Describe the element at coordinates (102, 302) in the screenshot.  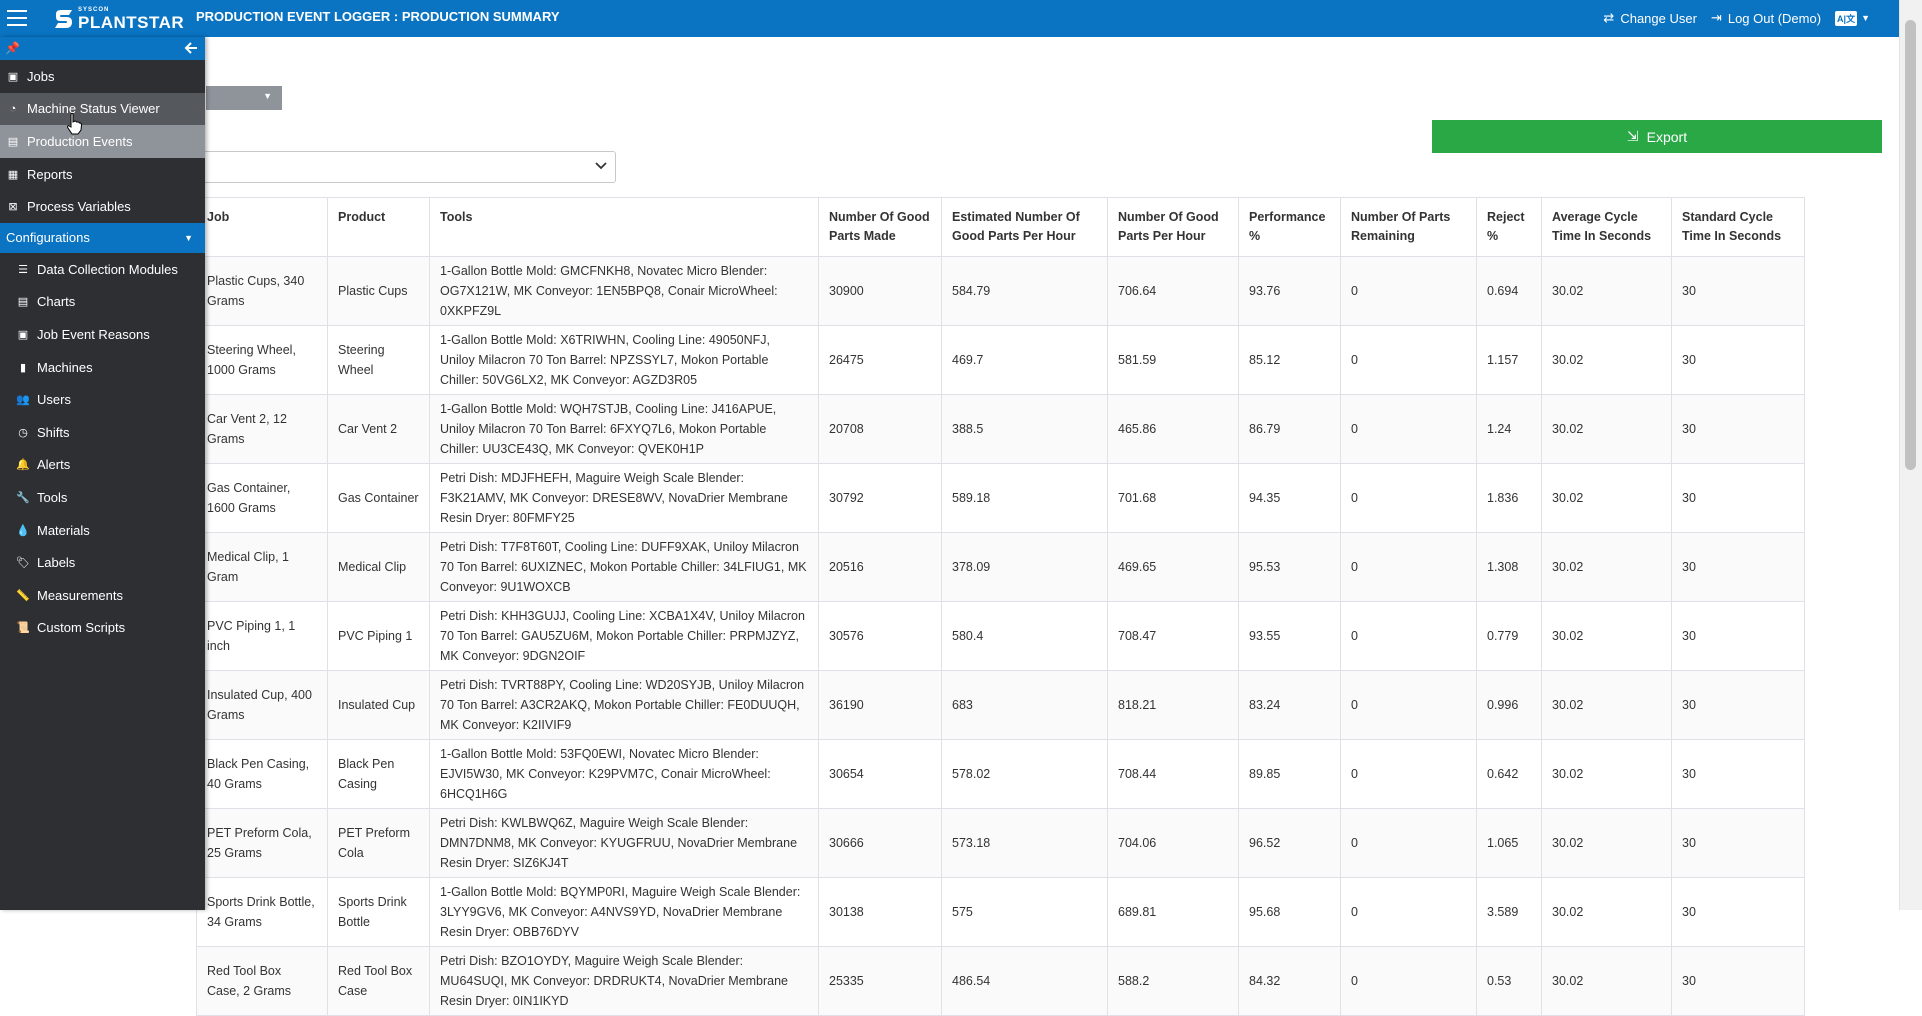
I see `sidebar-item-charts: ▤ Charts` at that location.